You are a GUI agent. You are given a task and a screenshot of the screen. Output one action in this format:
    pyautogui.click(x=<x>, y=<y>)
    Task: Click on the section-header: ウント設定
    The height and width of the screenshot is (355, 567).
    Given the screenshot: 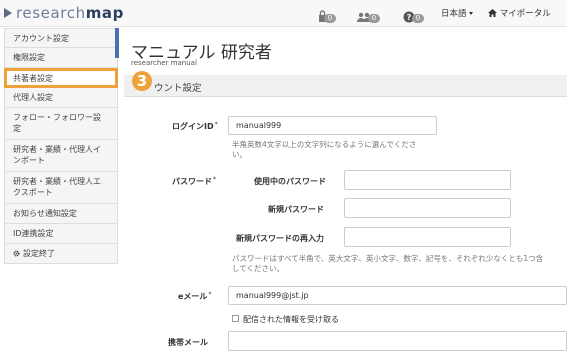 What is the action you would take?
    pyautogui.click(x=345, y=86)
    